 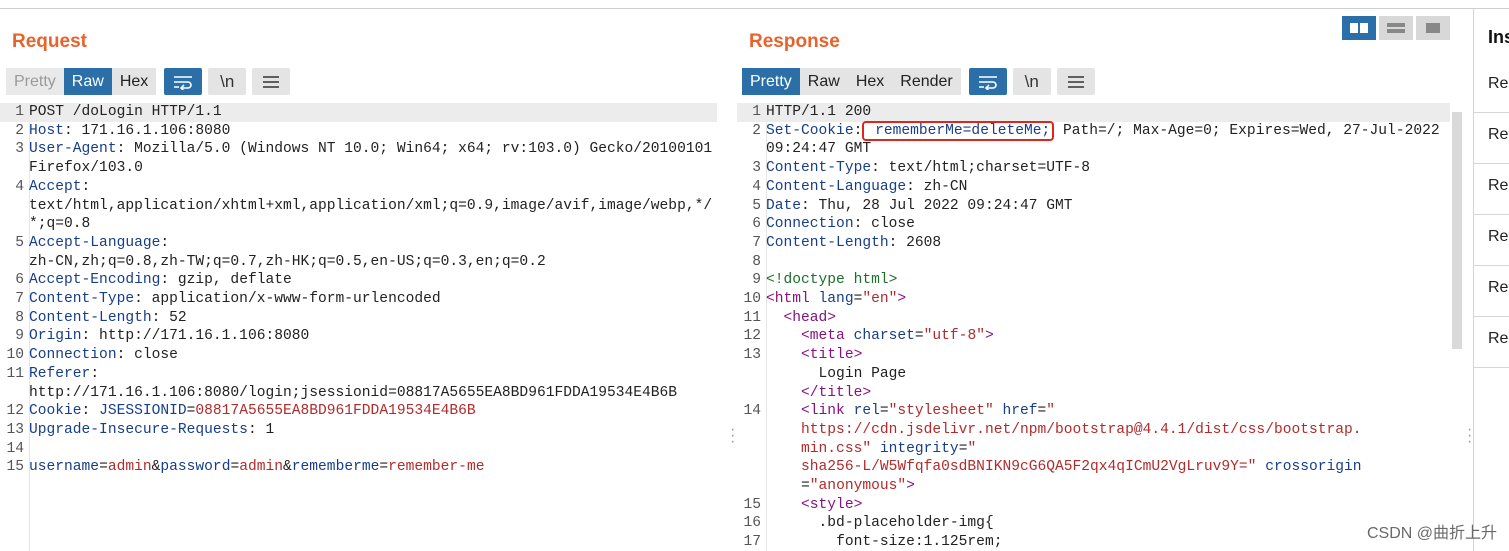 What do you see at coordinates (183, 81) in the screenshot?
I see `request-wrap-button` at bounding box center [183, 81].